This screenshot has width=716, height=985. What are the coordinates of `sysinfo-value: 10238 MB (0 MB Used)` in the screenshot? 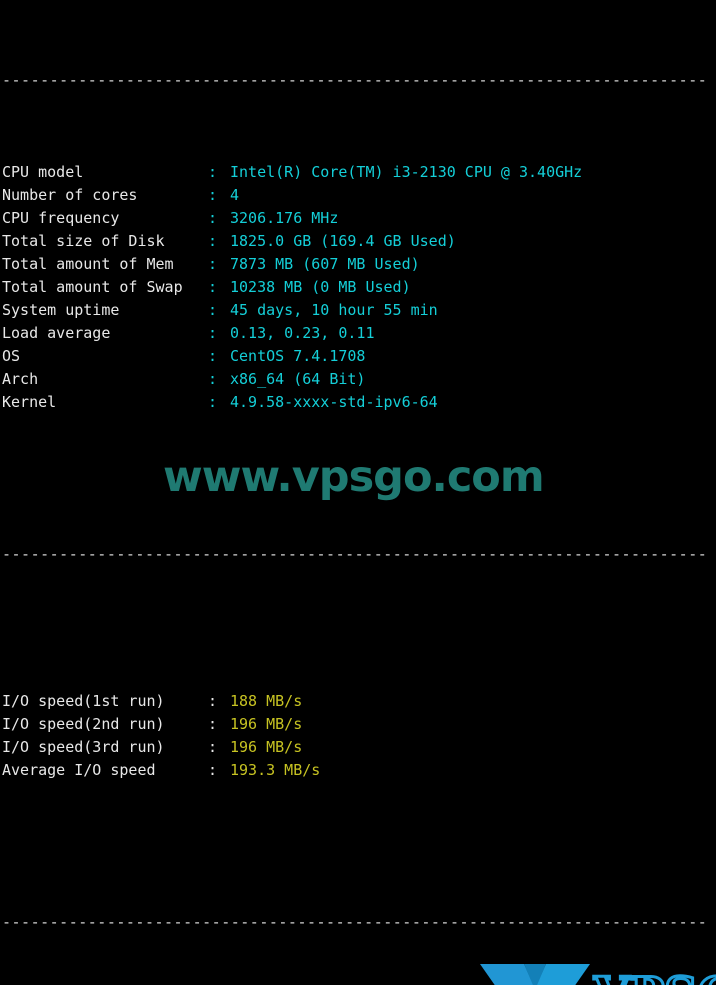 It's located at (320, 287).